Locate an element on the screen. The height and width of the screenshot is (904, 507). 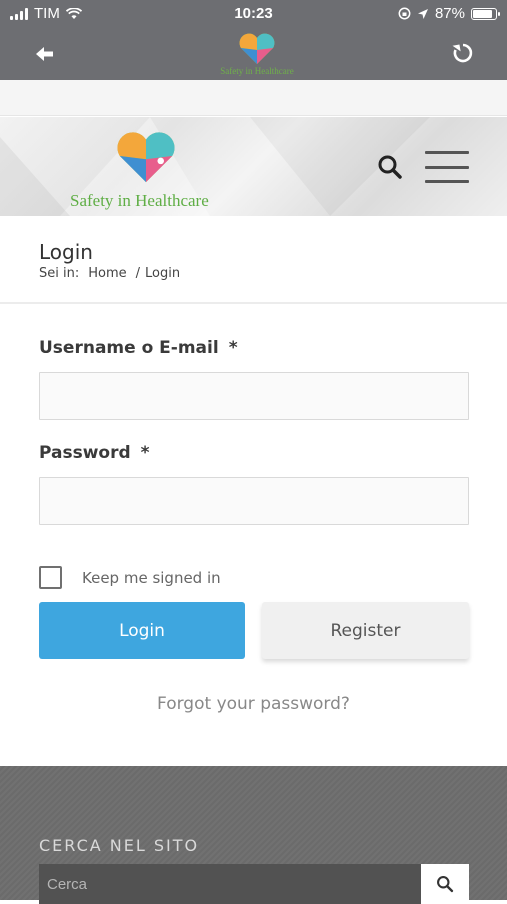
username-label: Username o E-mail * is located at coordinates (138, 348).